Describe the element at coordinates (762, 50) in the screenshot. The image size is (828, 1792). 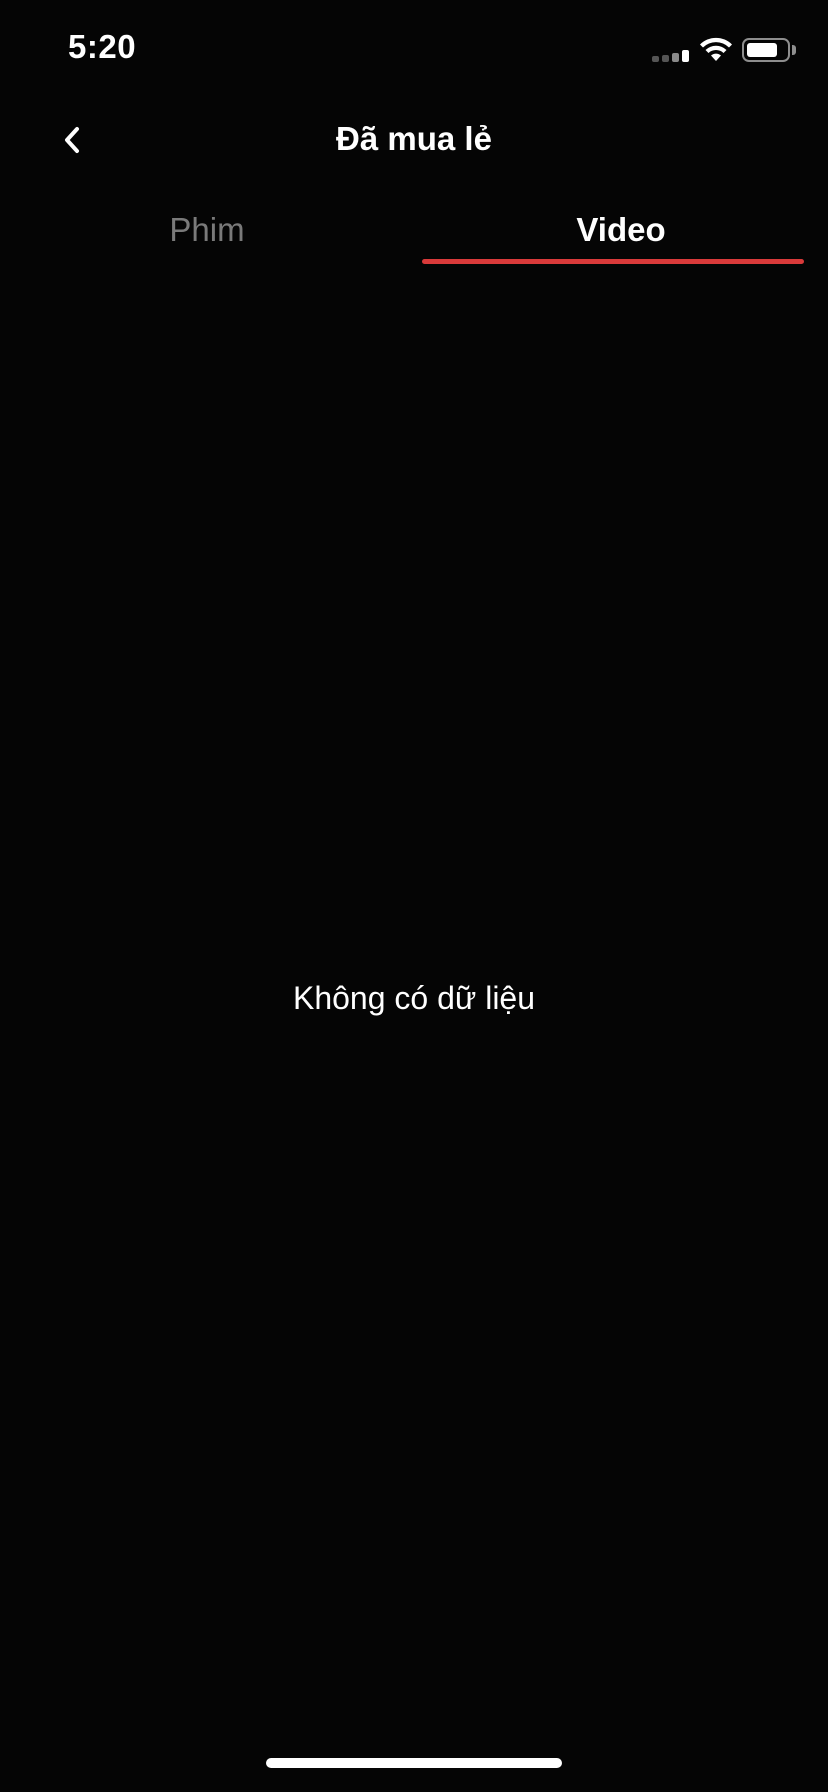
I see `battery-level` at that location.